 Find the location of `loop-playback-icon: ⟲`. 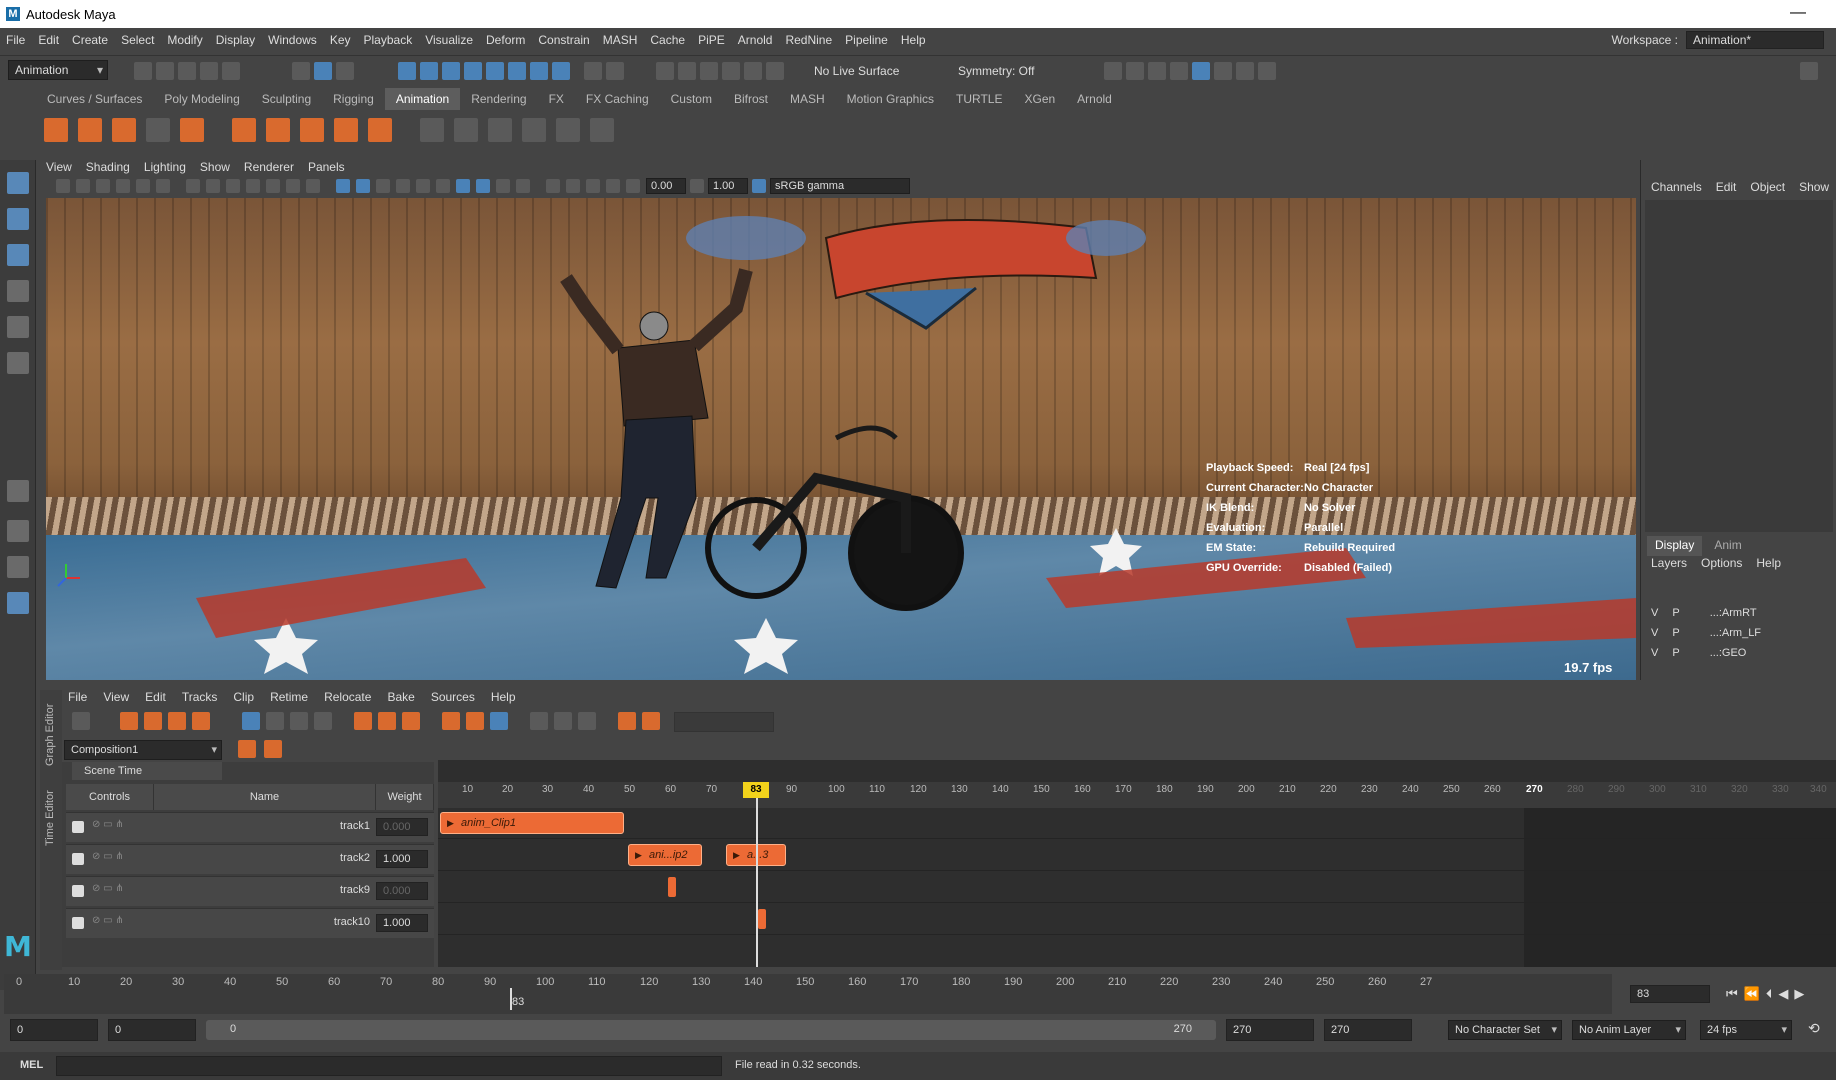

loop-playback-icon: ⟲ is located at coordinates (1814, 1028).